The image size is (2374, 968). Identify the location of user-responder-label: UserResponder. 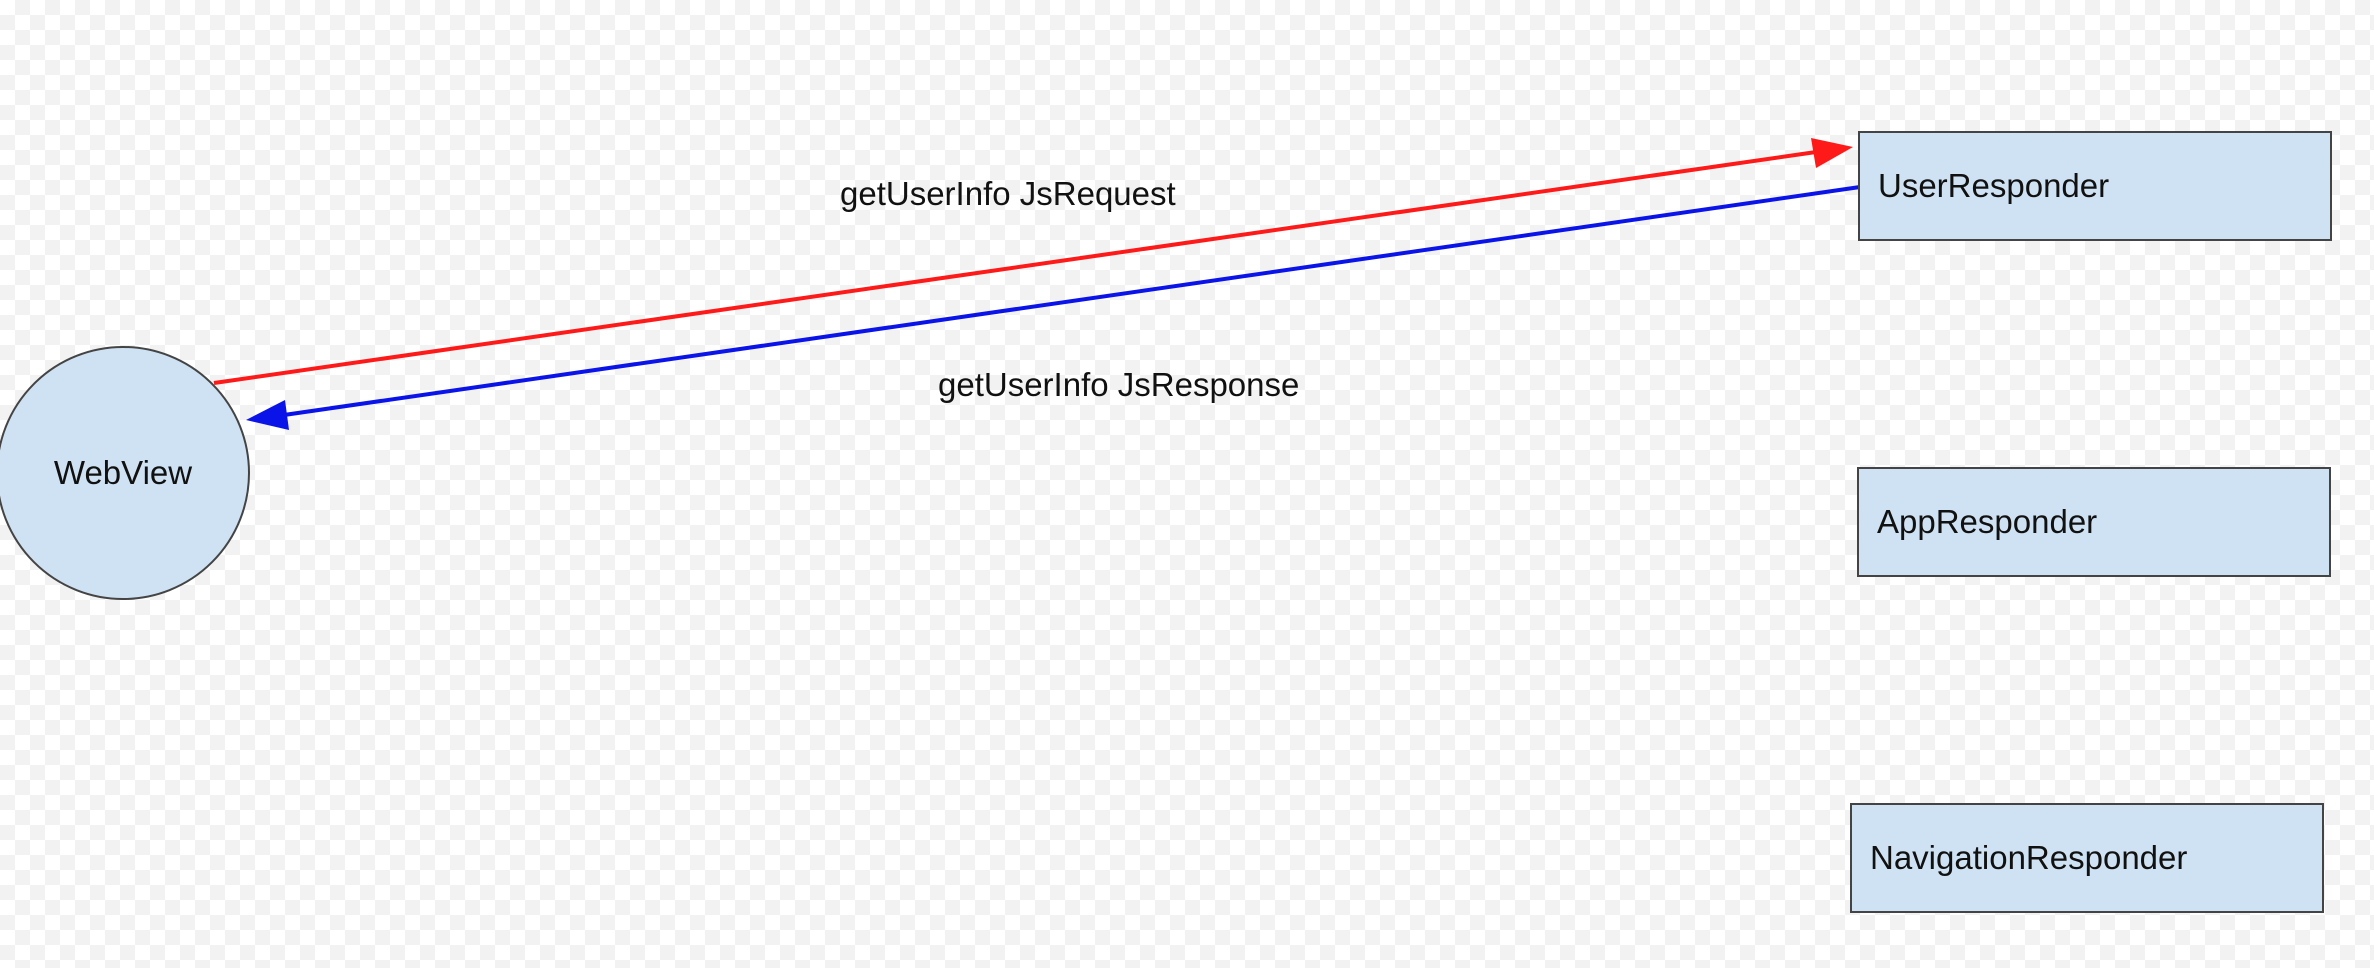
(1994, 185).